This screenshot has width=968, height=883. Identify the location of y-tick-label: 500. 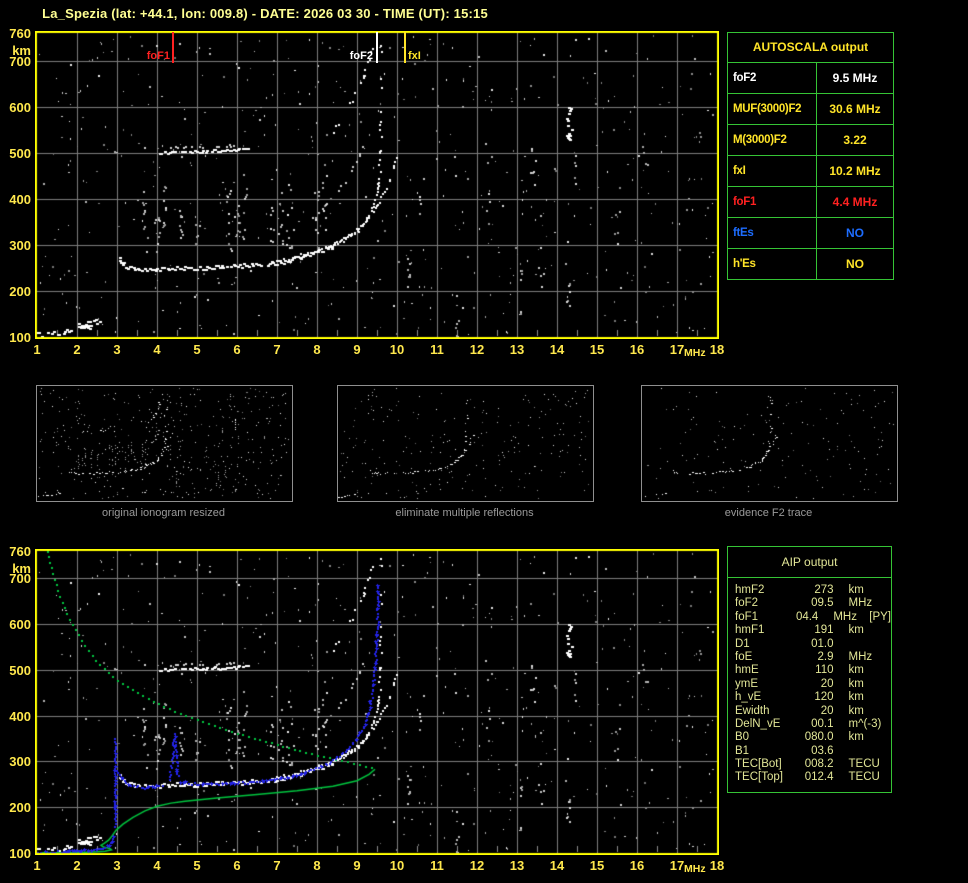
(20, 670).